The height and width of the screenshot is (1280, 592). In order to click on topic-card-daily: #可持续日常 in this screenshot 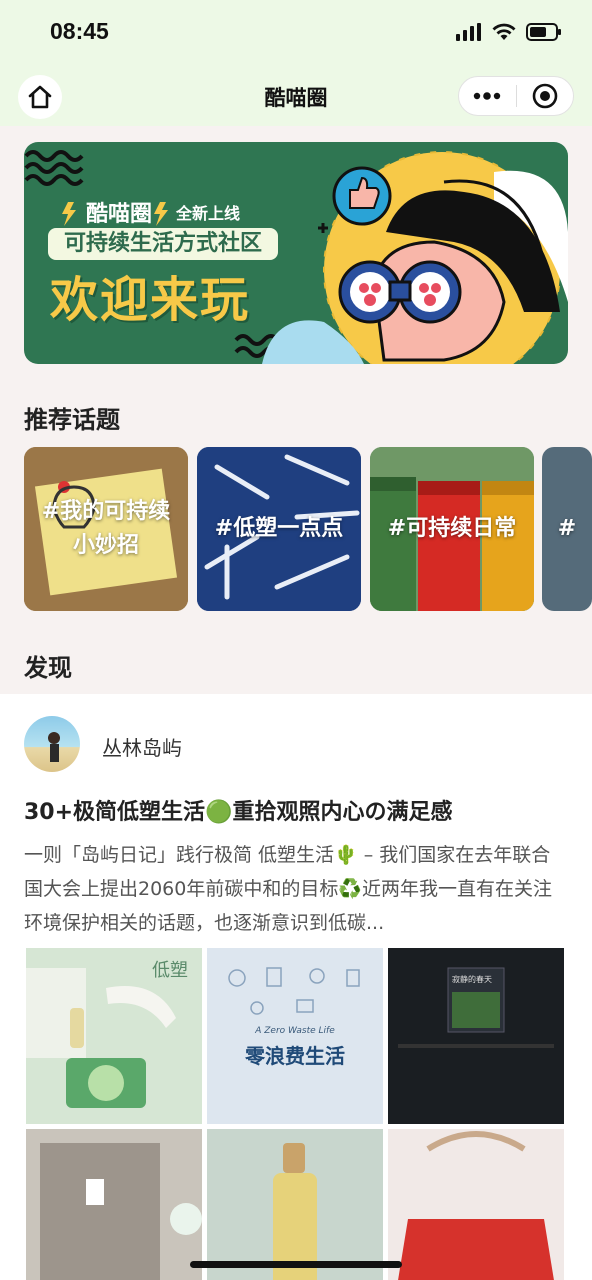, I will do `click(452, 529)`.